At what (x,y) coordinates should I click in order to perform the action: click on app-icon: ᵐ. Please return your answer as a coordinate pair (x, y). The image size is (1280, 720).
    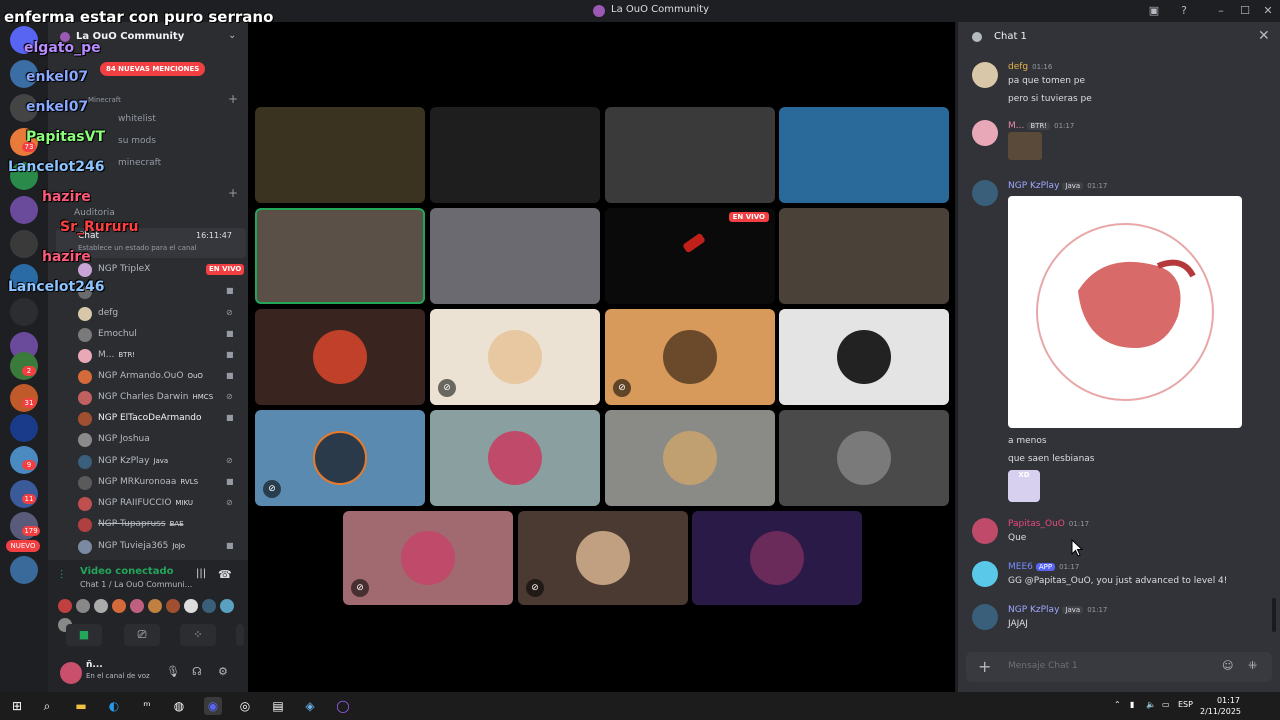
    Looking at the image, I should click on (147, 706).